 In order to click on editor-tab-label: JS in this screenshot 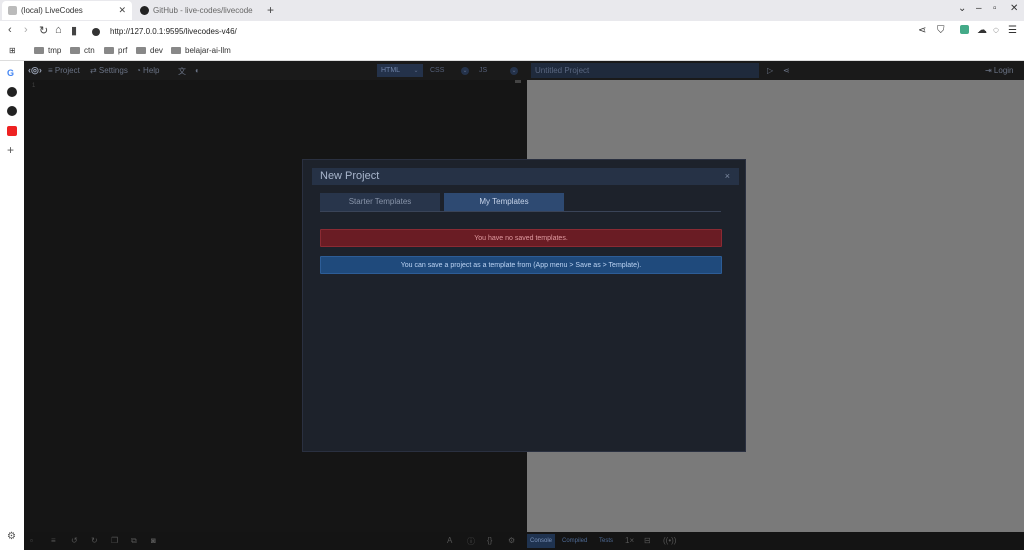, I will do `click(483, 70)`.